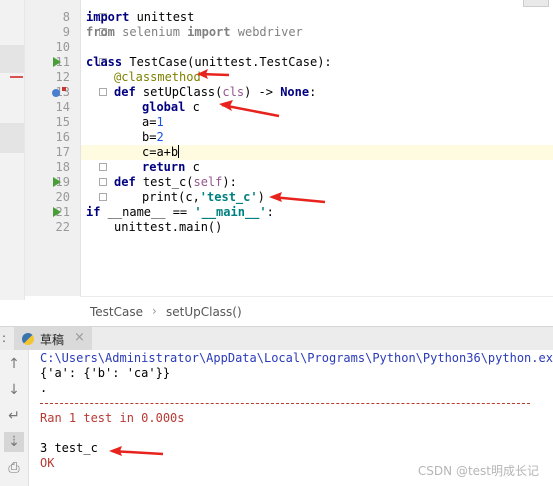 The height and width of the screenshot is (486, 553). I want to click on error-stripe-mark, so click(16, 77).